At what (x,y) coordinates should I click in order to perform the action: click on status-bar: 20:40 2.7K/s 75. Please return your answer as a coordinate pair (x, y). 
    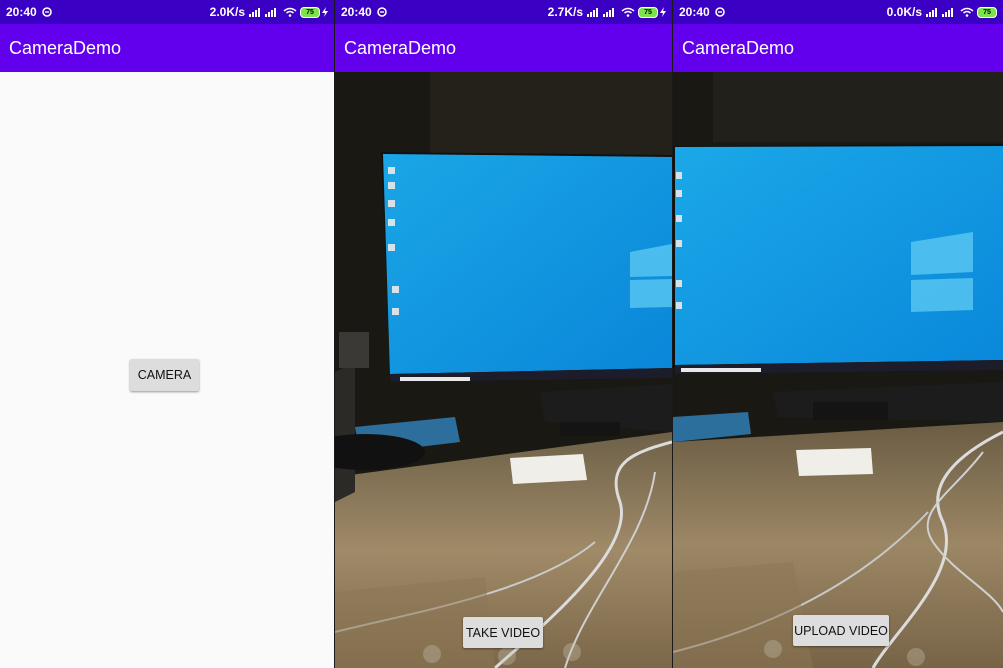
    Looking at the image, I should click on (503, 12).